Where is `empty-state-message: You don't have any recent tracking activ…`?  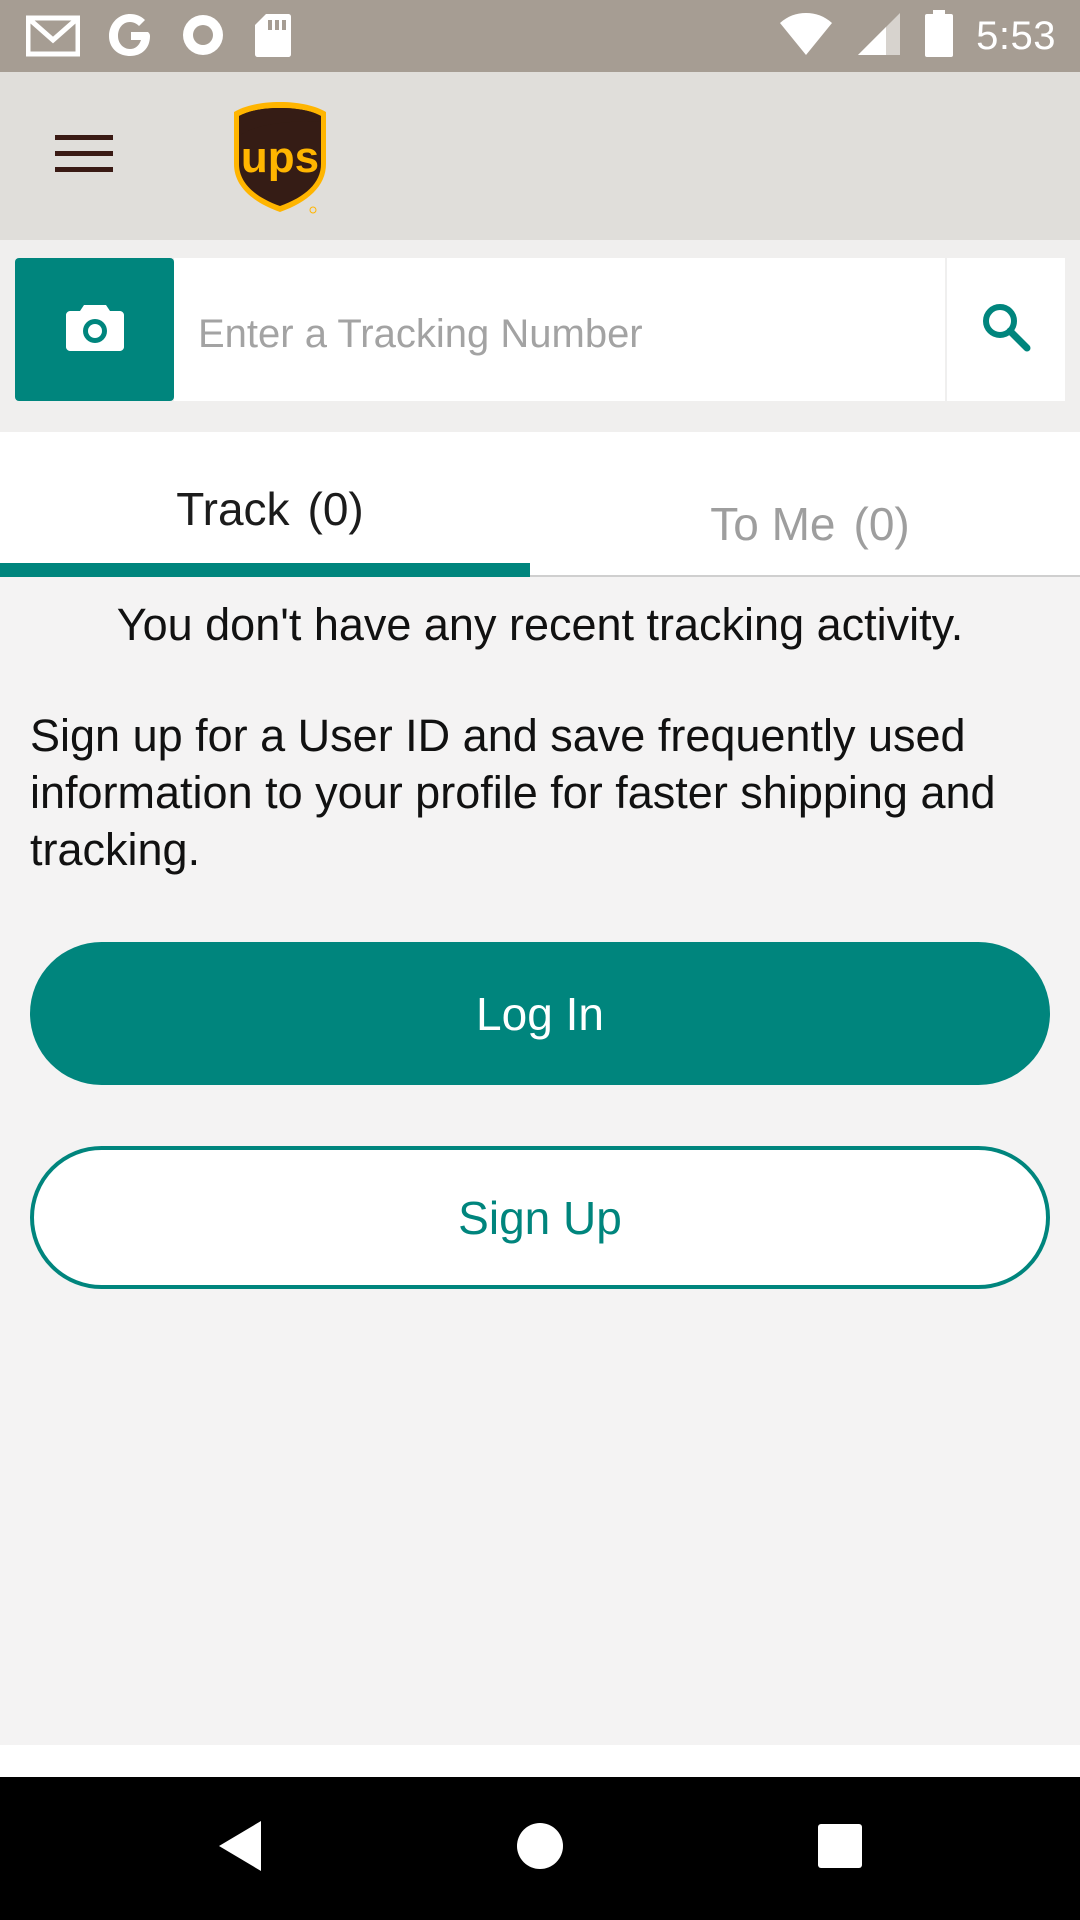 empty-state-message: You don't have any recent tracking activ… is located at coordinates (540, 624).